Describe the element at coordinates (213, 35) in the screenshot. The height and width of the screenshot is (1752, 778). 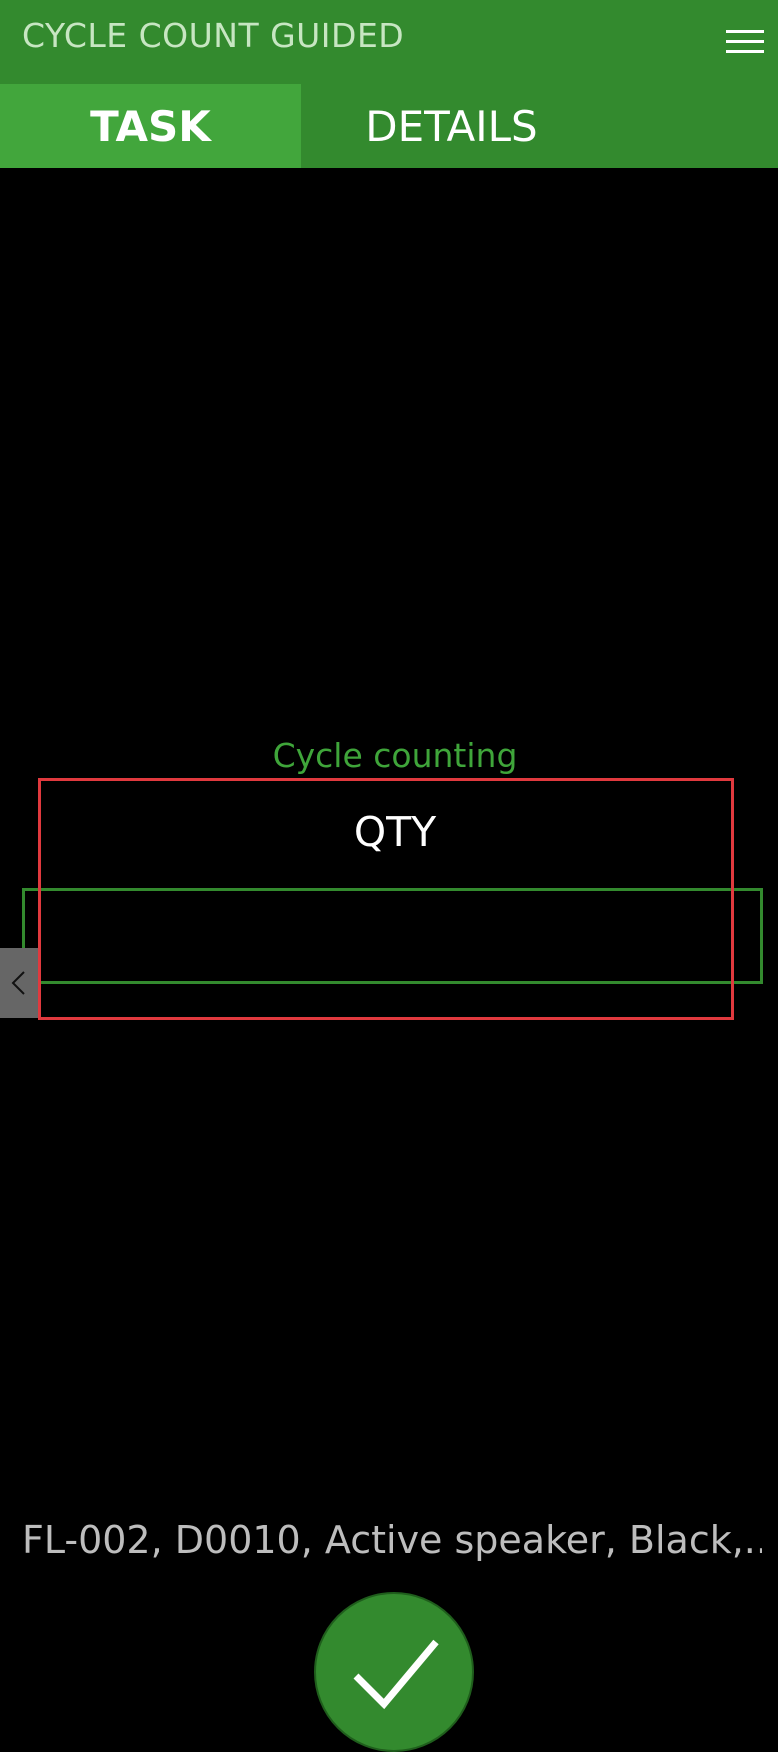
I see `page-title: CYCLE COUNT GUIDED` at that location.